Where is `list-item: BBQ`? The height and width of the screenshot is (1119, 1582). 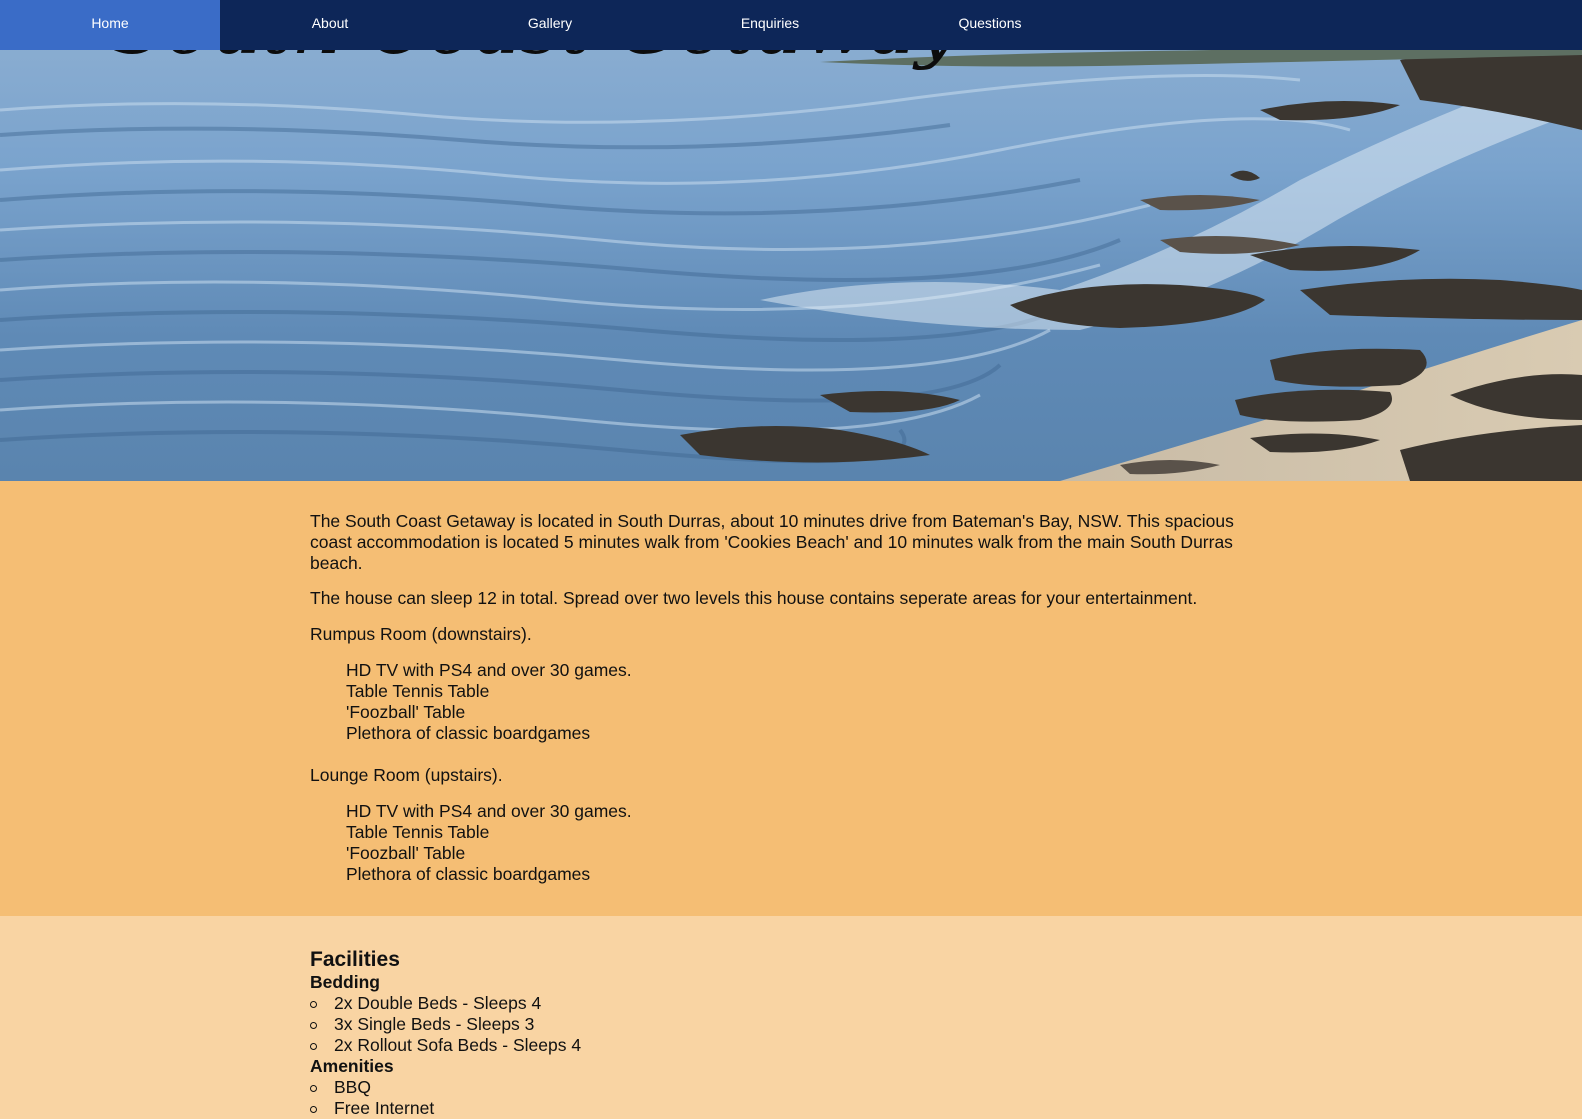 list-item: BBQ is located at coordinates (795, 1087).